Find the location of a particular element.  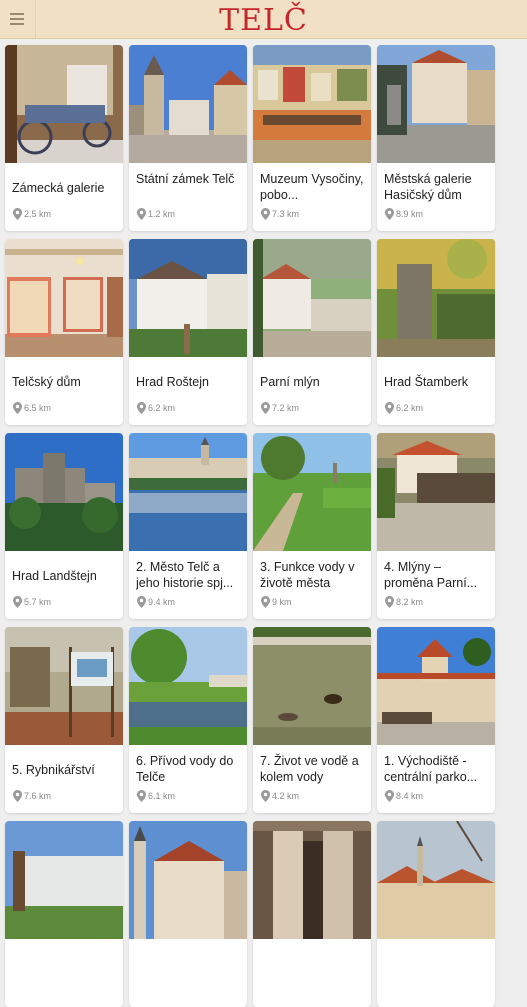

place-card: Městská galerie Hasičský dům 8.9 km is located at coordinates (436, 138).